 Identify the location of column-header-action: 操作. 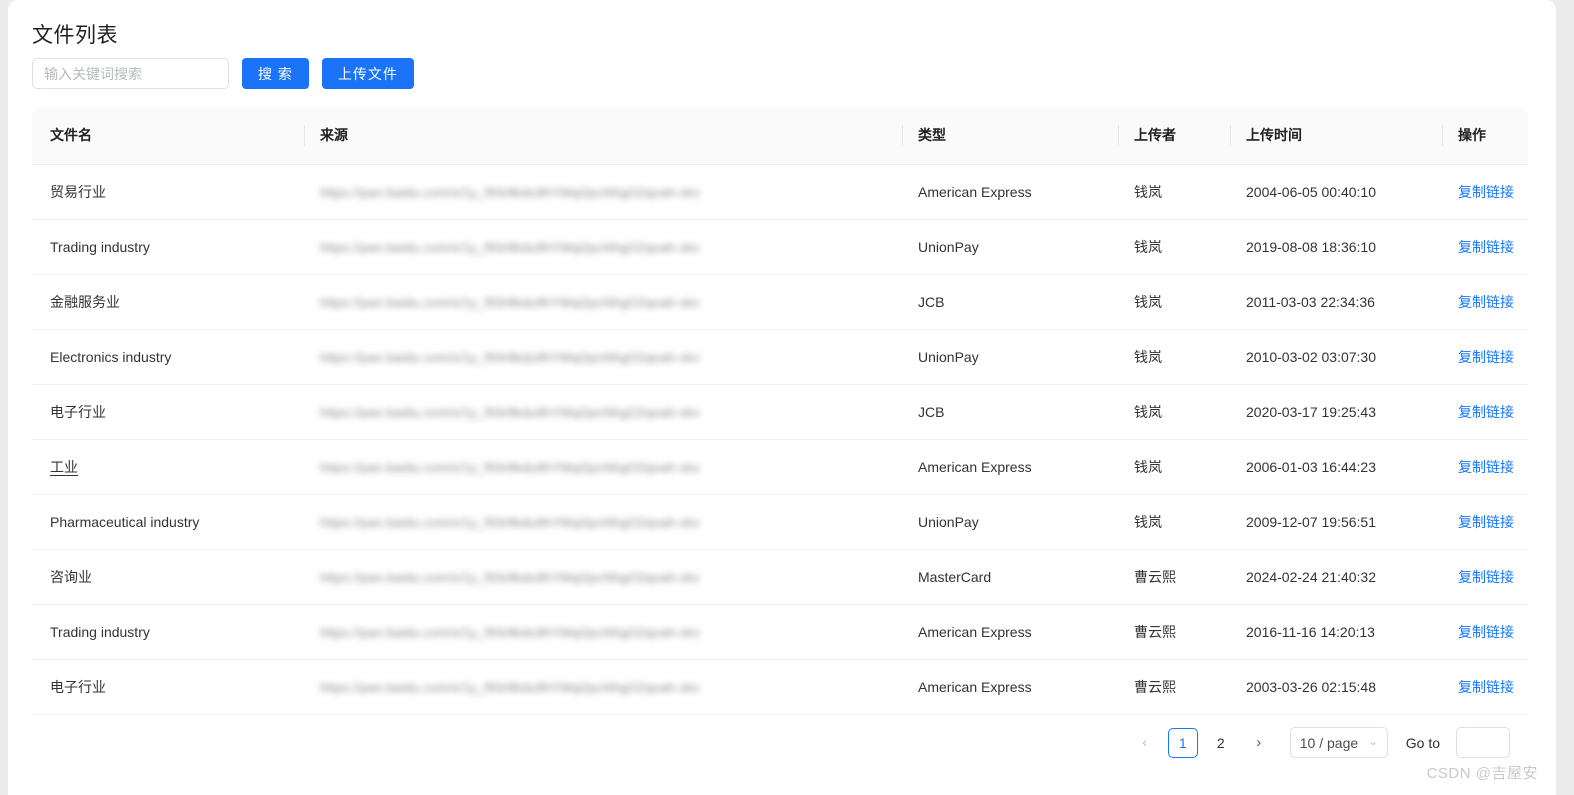
(1485, 136).